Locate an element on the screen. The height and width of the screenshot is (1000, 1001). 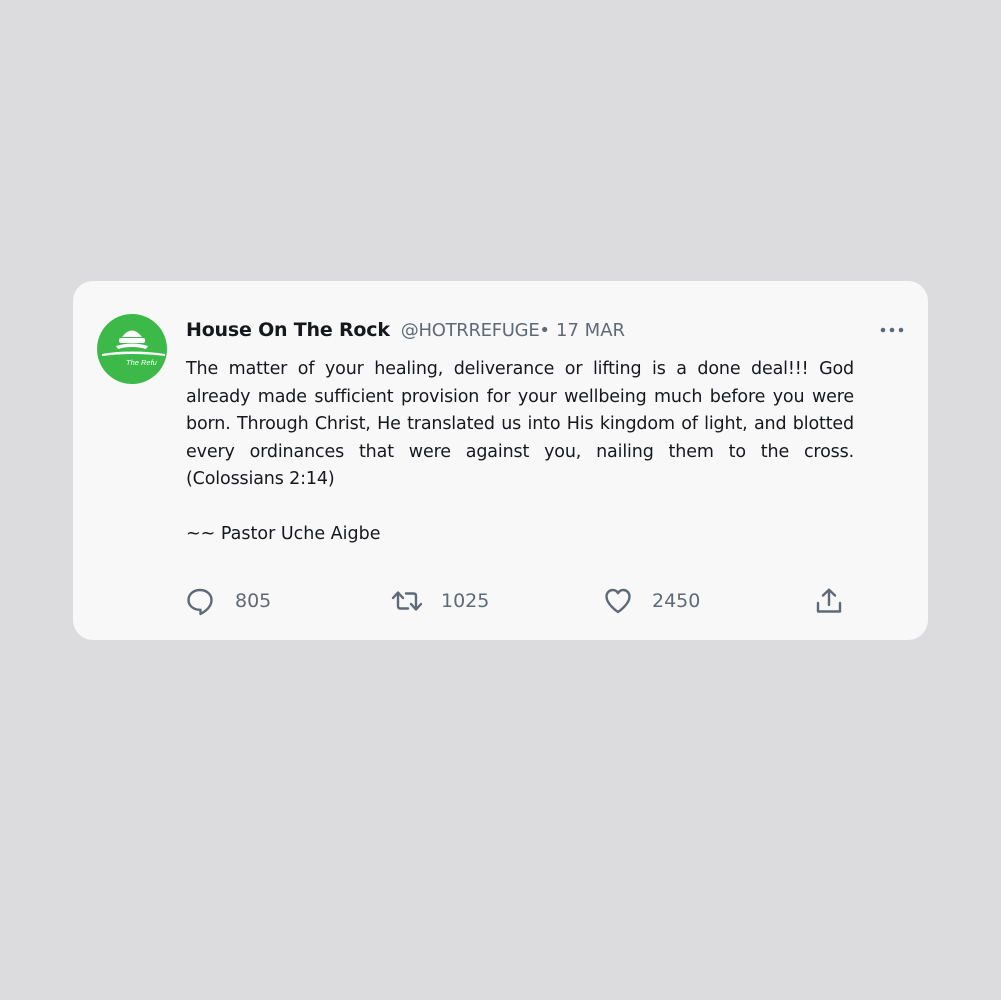
reply-count: 805 is located at coordinates (253, 601).